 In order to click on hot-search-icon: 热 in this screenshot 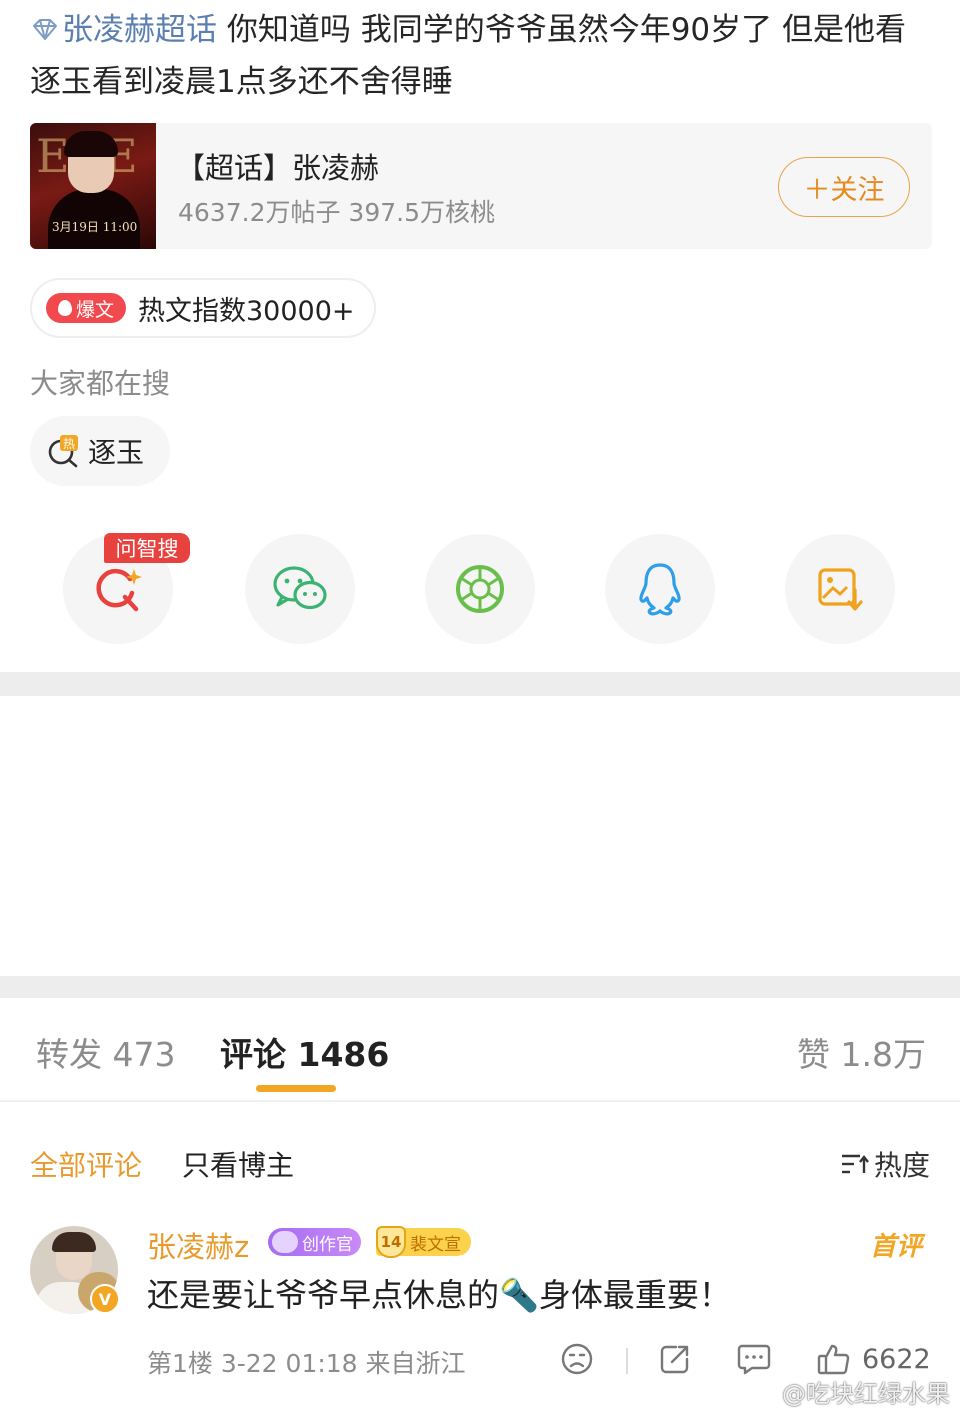, I will do `click(63, 451)`.